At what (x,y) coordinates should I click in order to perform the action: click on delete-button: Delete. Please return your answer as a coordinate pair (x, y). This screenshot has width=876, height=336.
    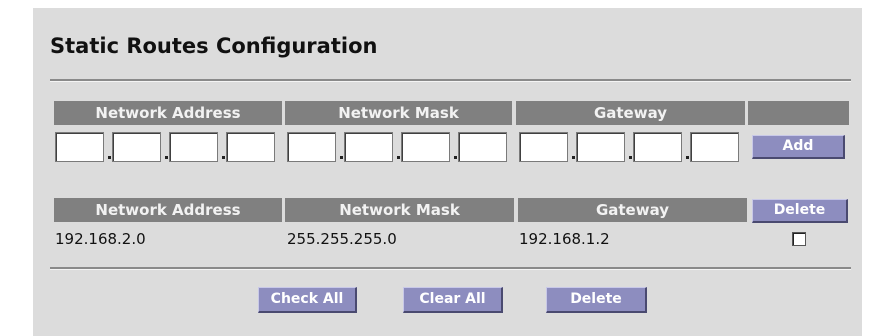
    Looking at the image, I should click on (596, 300).